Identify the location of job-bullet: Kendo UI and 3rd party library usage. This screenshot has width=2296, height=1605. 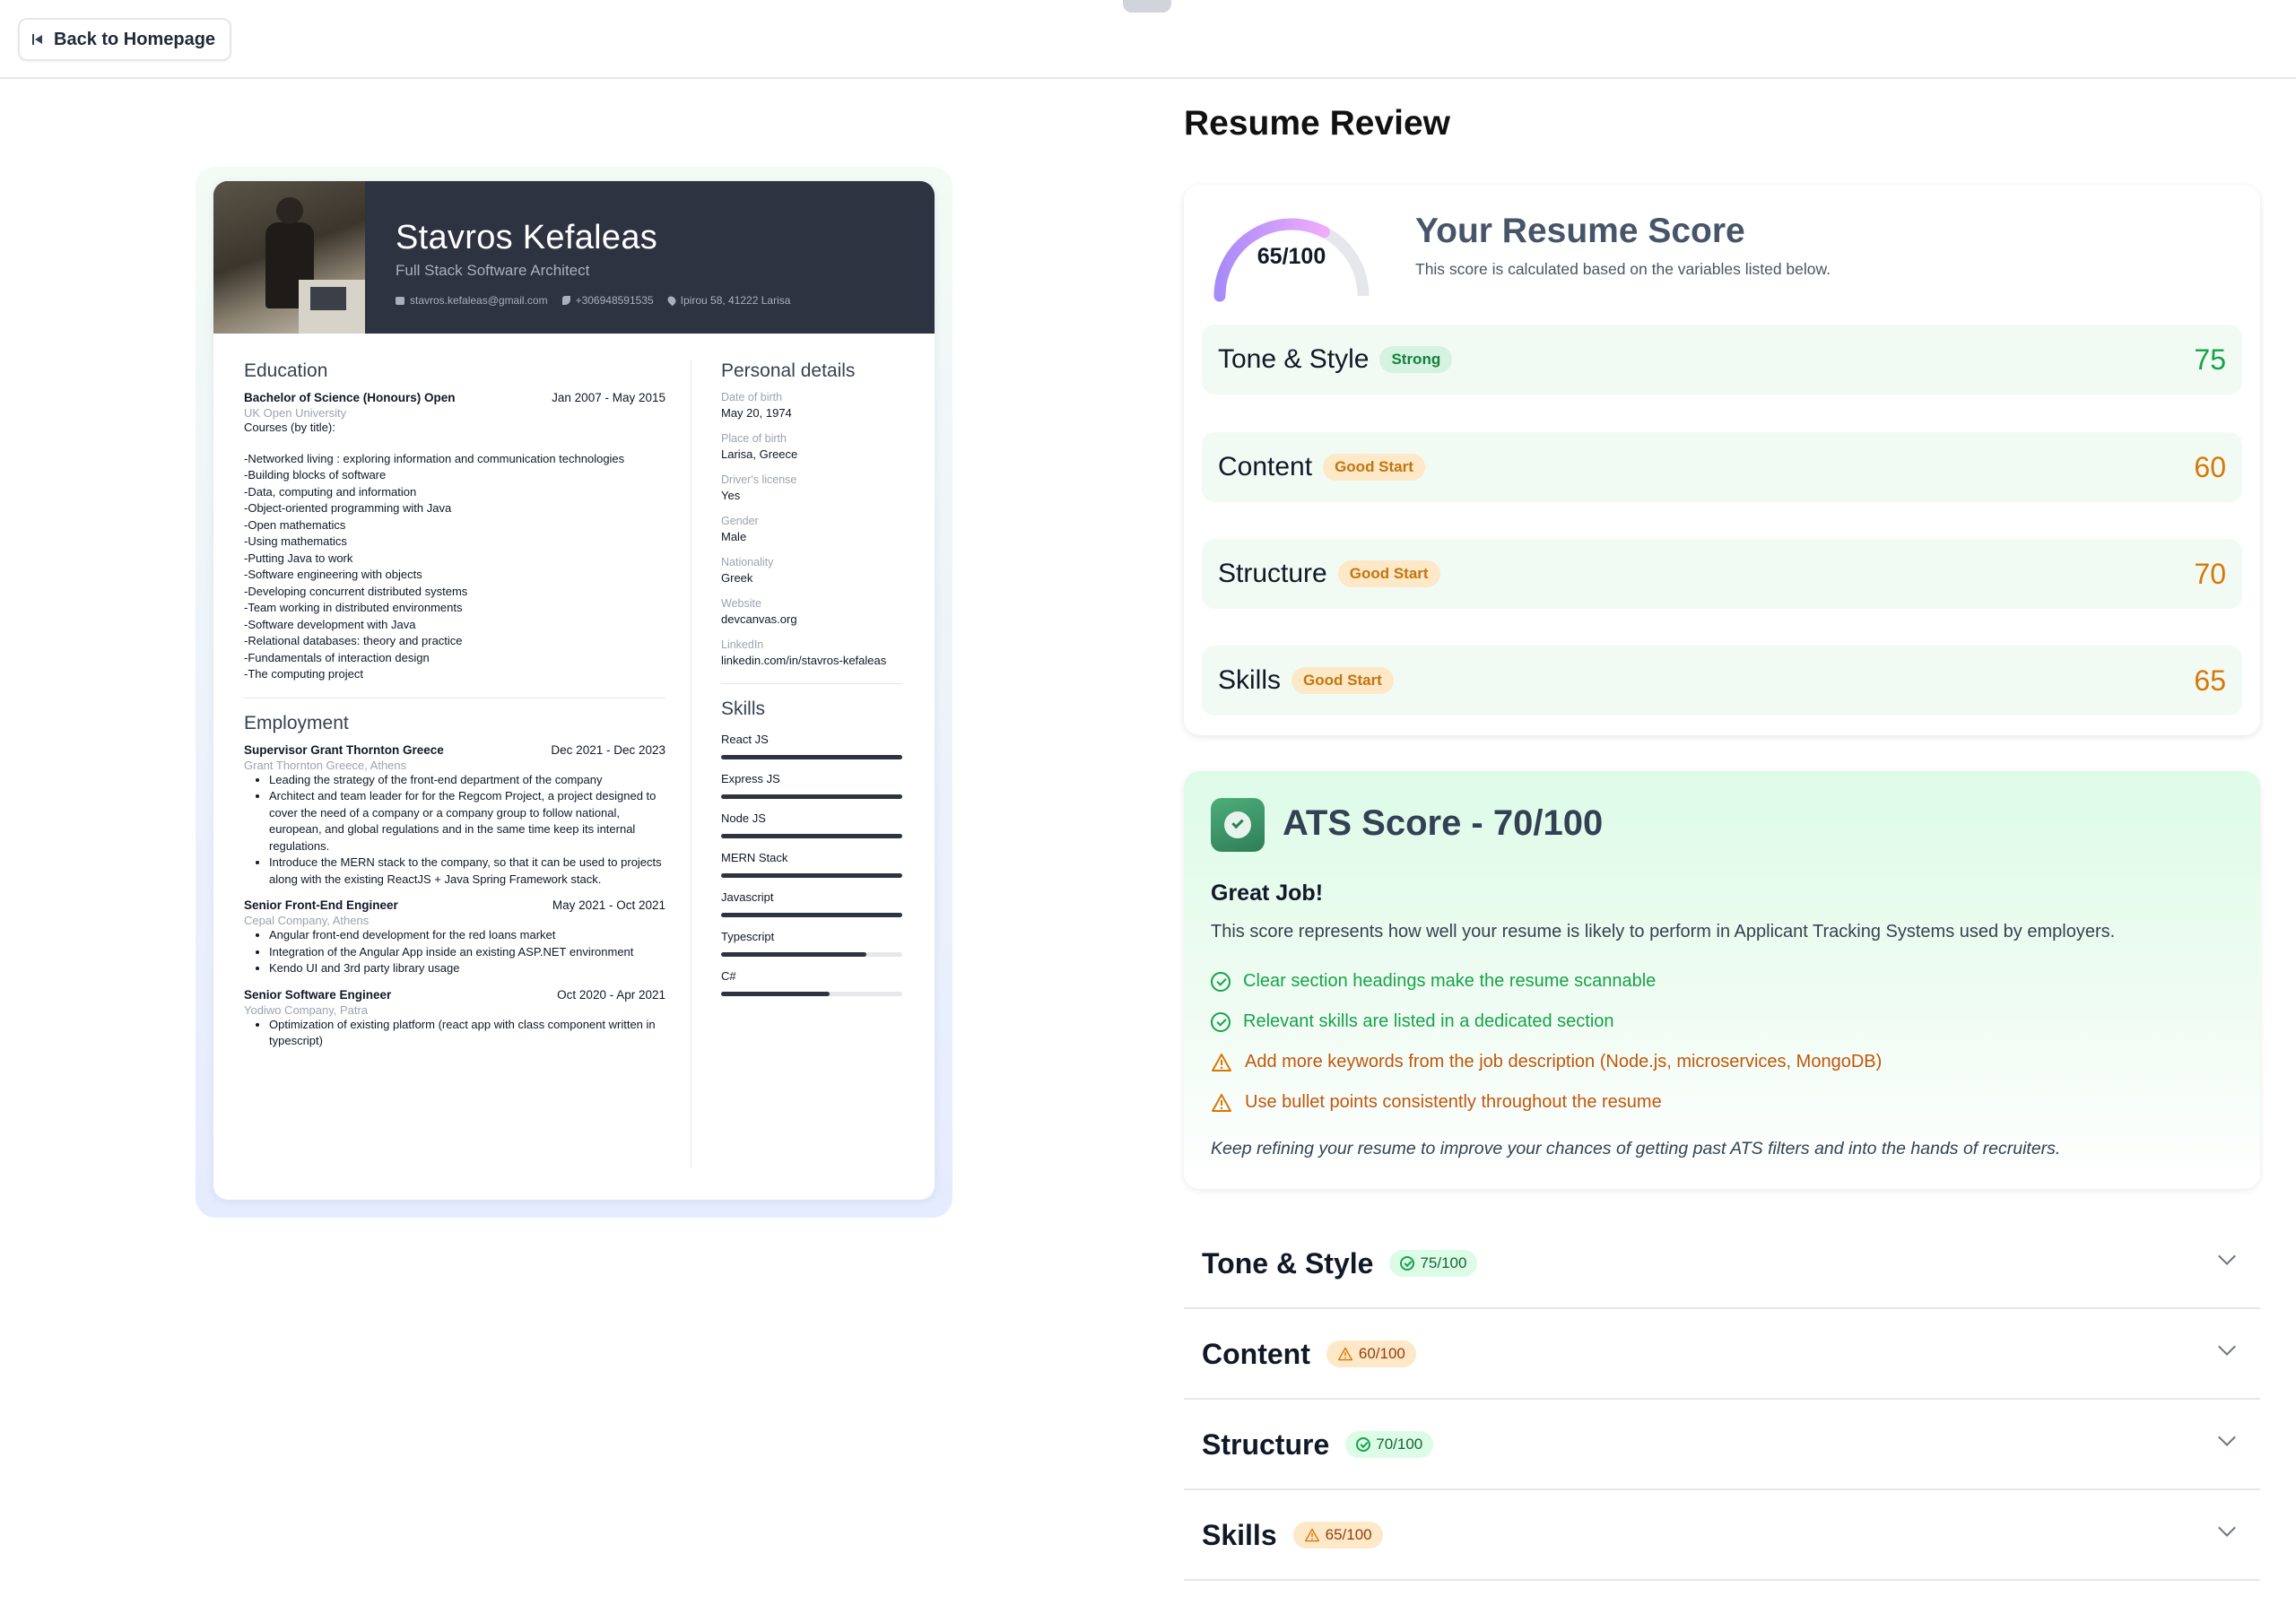
(467, 968).